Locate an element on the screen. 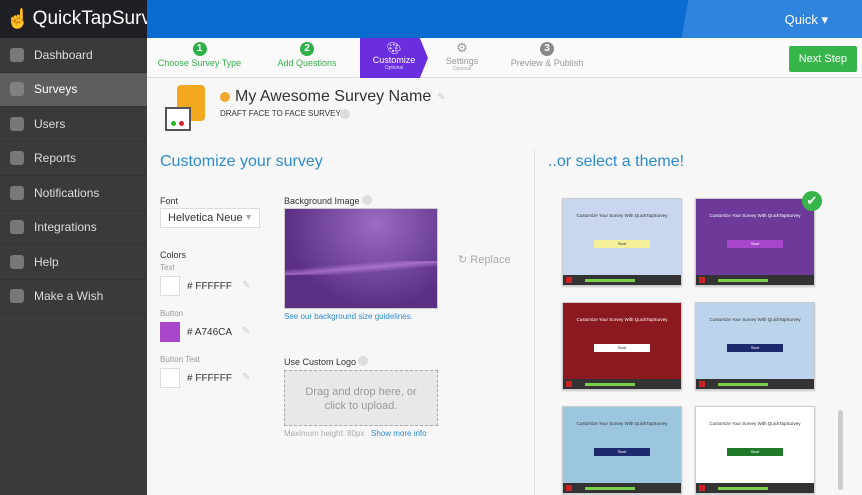 This screenshot has height=495, width=862. customize-heading: Customize your survey is located at coordinates (241, 161).